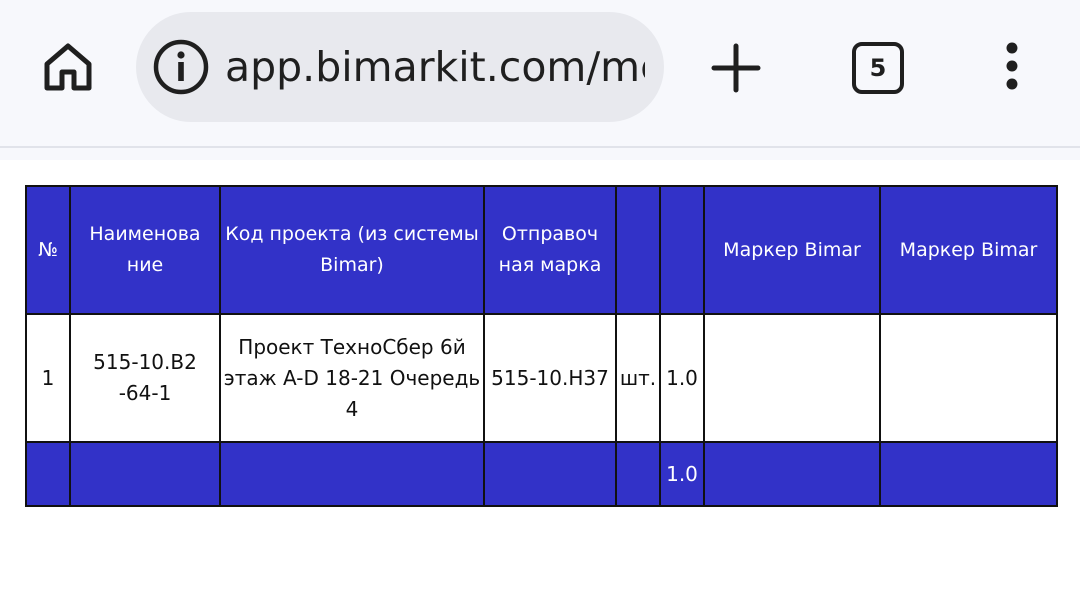 This screenshot has height=590, width=1080. I want to click on new-tab-button, so click(736, 68).